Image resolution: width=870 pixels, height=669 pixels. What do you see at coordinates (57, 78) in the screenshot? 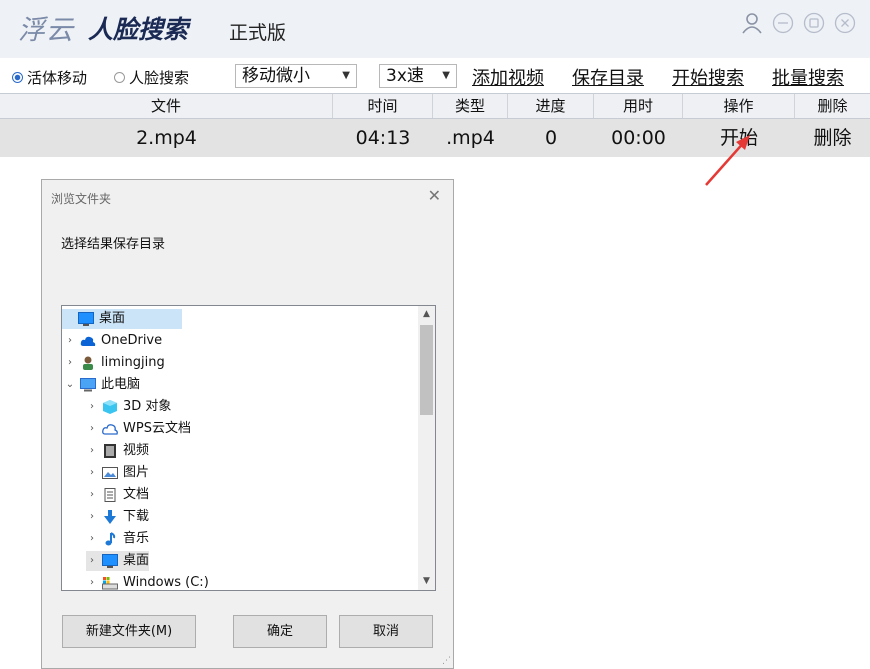
I see `radio-label: 活体移动` at bounding box center [57, 78].